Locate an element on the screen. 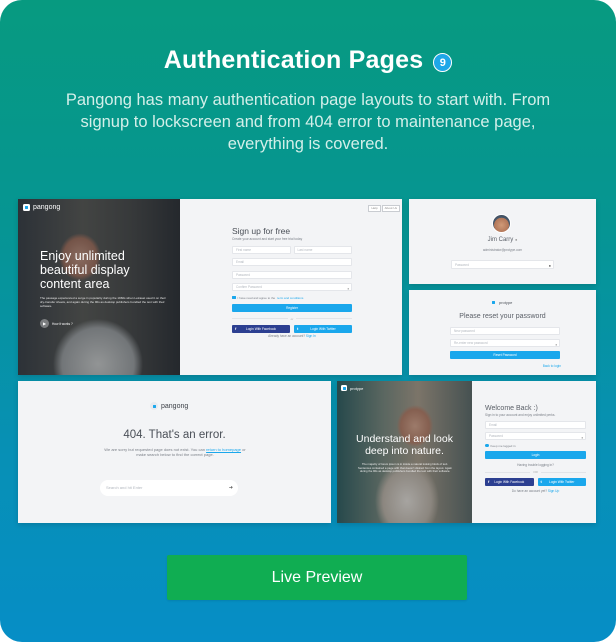 This screenshot has height=642, width=616. back-to-login-link: Back to login is located at coordinates (552, 366).